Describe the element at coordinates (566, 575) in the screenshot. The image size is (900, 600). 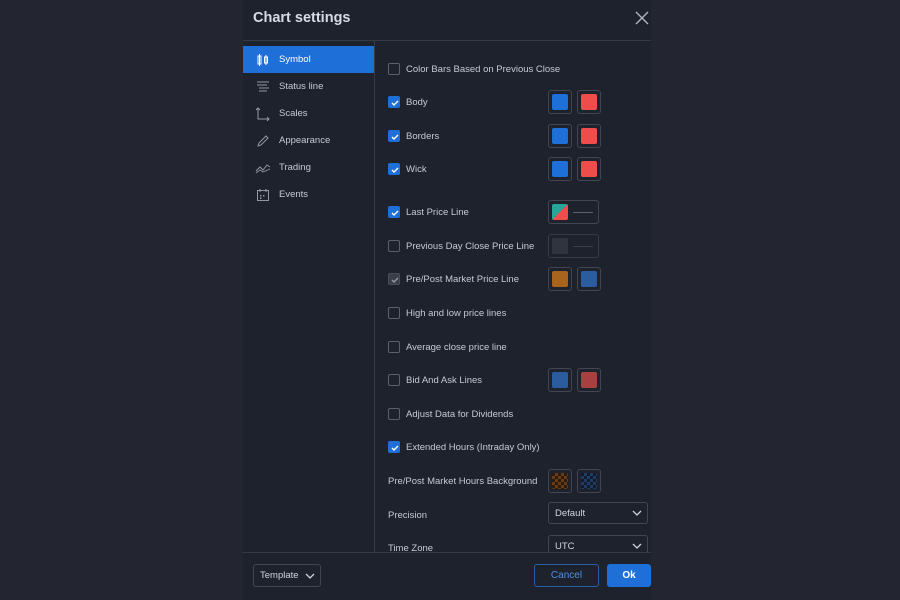
I see `cancel-button: Cancel` at that location.